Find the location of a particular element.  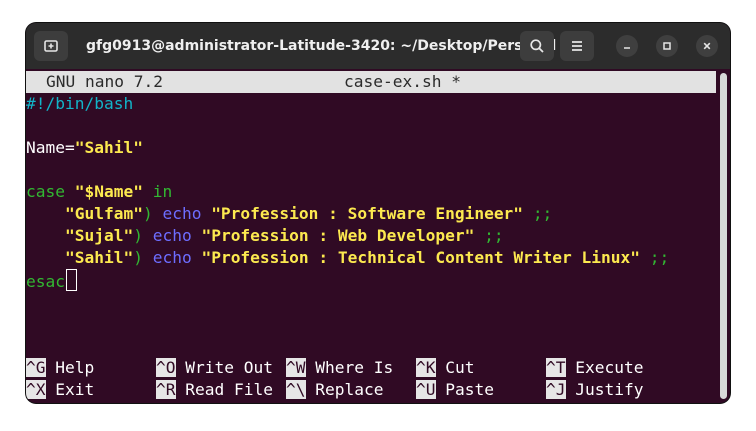

shortcut-key: ^\ is located at coordinates (296, 389).